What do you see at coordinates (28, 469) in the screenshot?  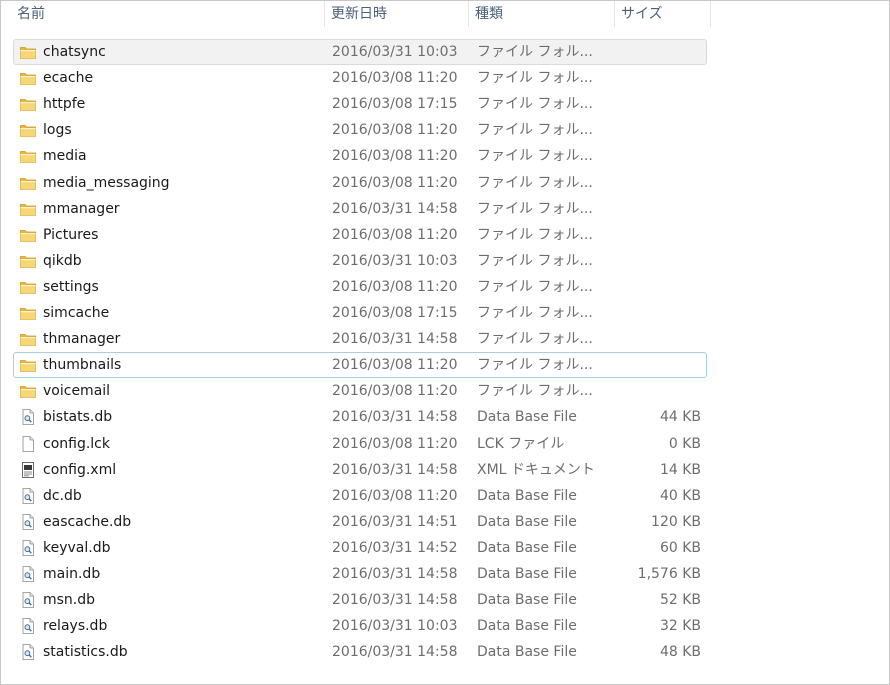 I see `xml-file-icon` at bounding box center [28, 469].